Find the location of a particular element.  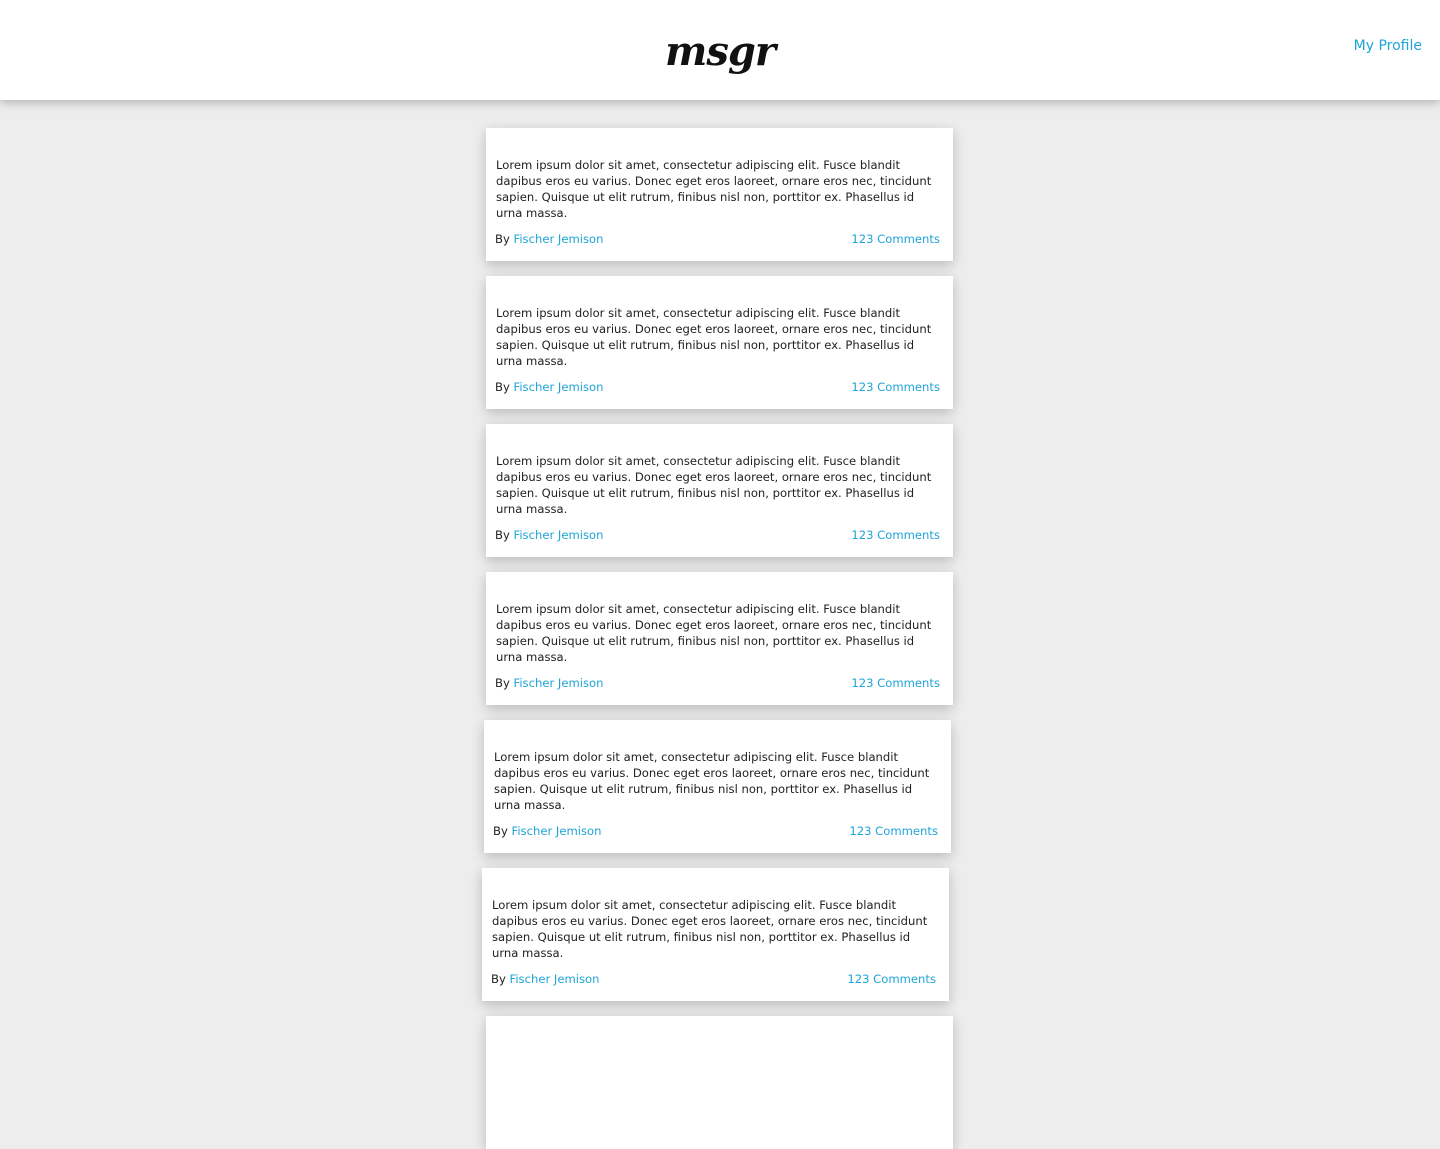

app-logo: msgr is located at coordinates (720, 51).